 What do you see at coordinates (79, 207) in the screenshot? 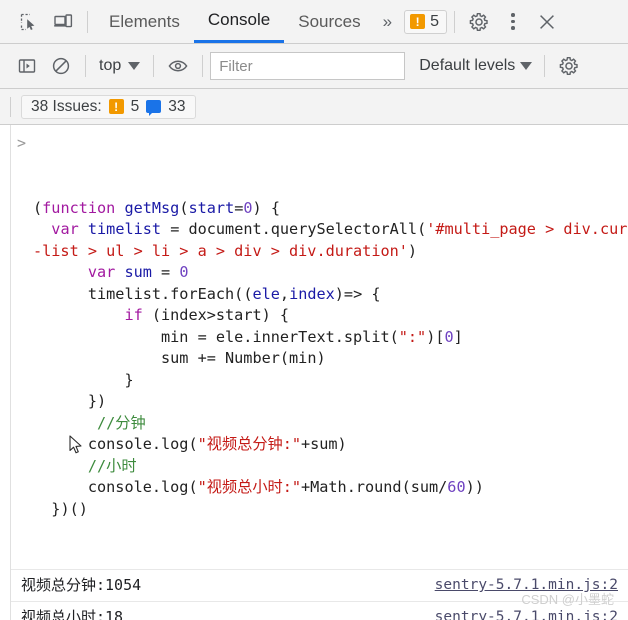
I see `code-token: function` at bounding box center [79, 207].